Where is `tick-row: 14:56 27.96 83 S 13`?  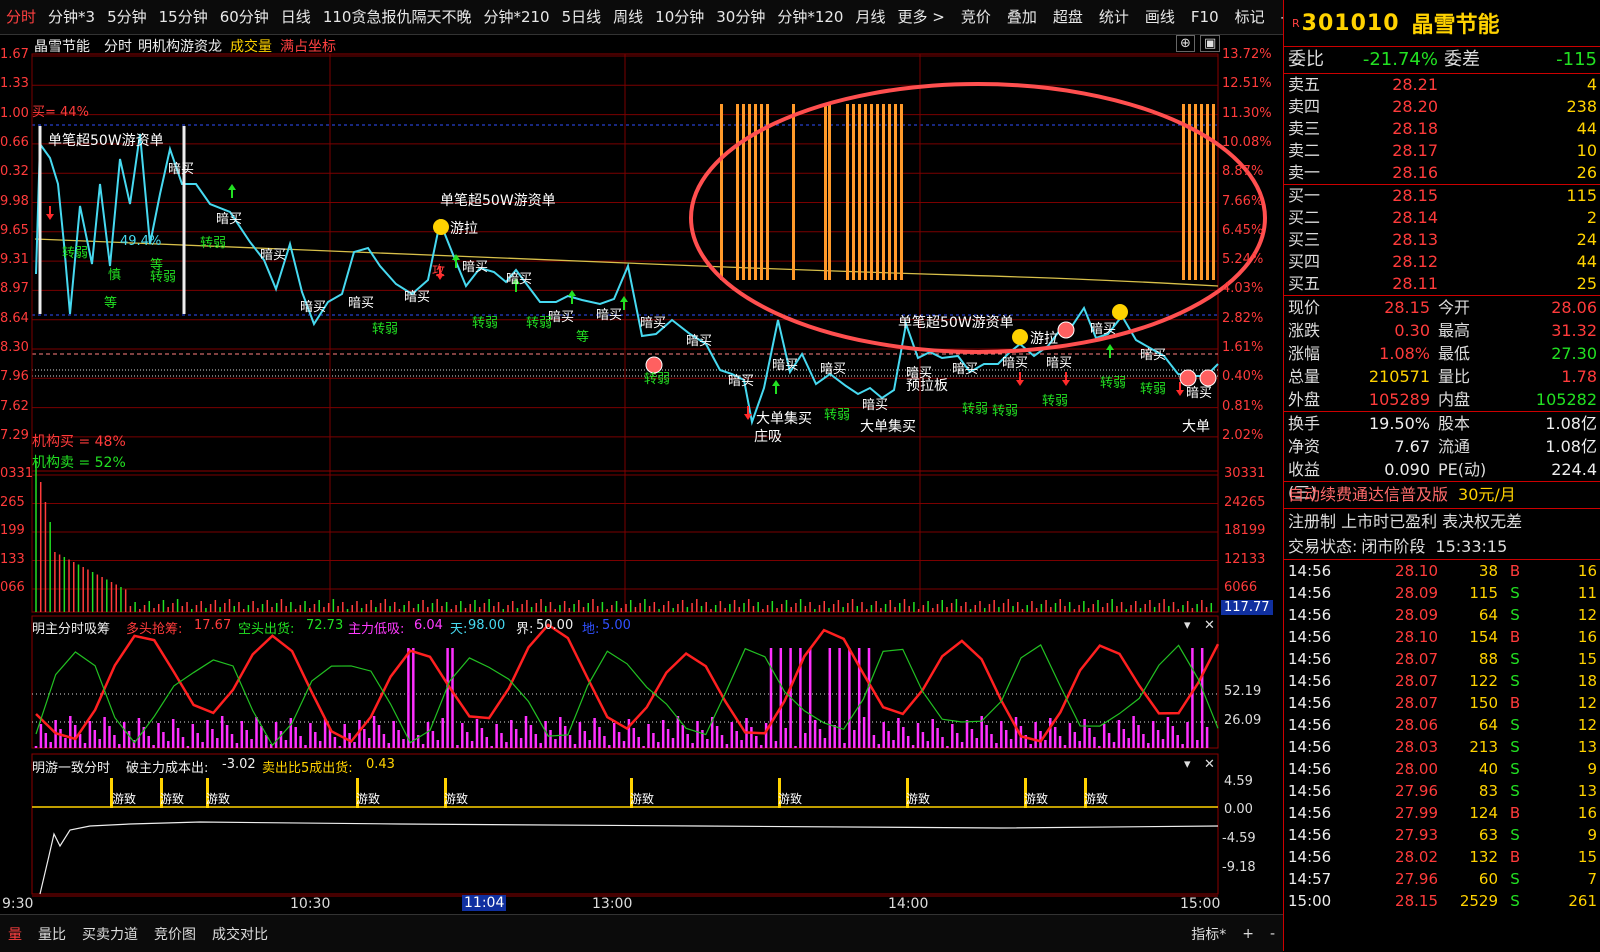
tick-row: 14:56 27.96 83 S 13 is located at coordinates (1442, 791).